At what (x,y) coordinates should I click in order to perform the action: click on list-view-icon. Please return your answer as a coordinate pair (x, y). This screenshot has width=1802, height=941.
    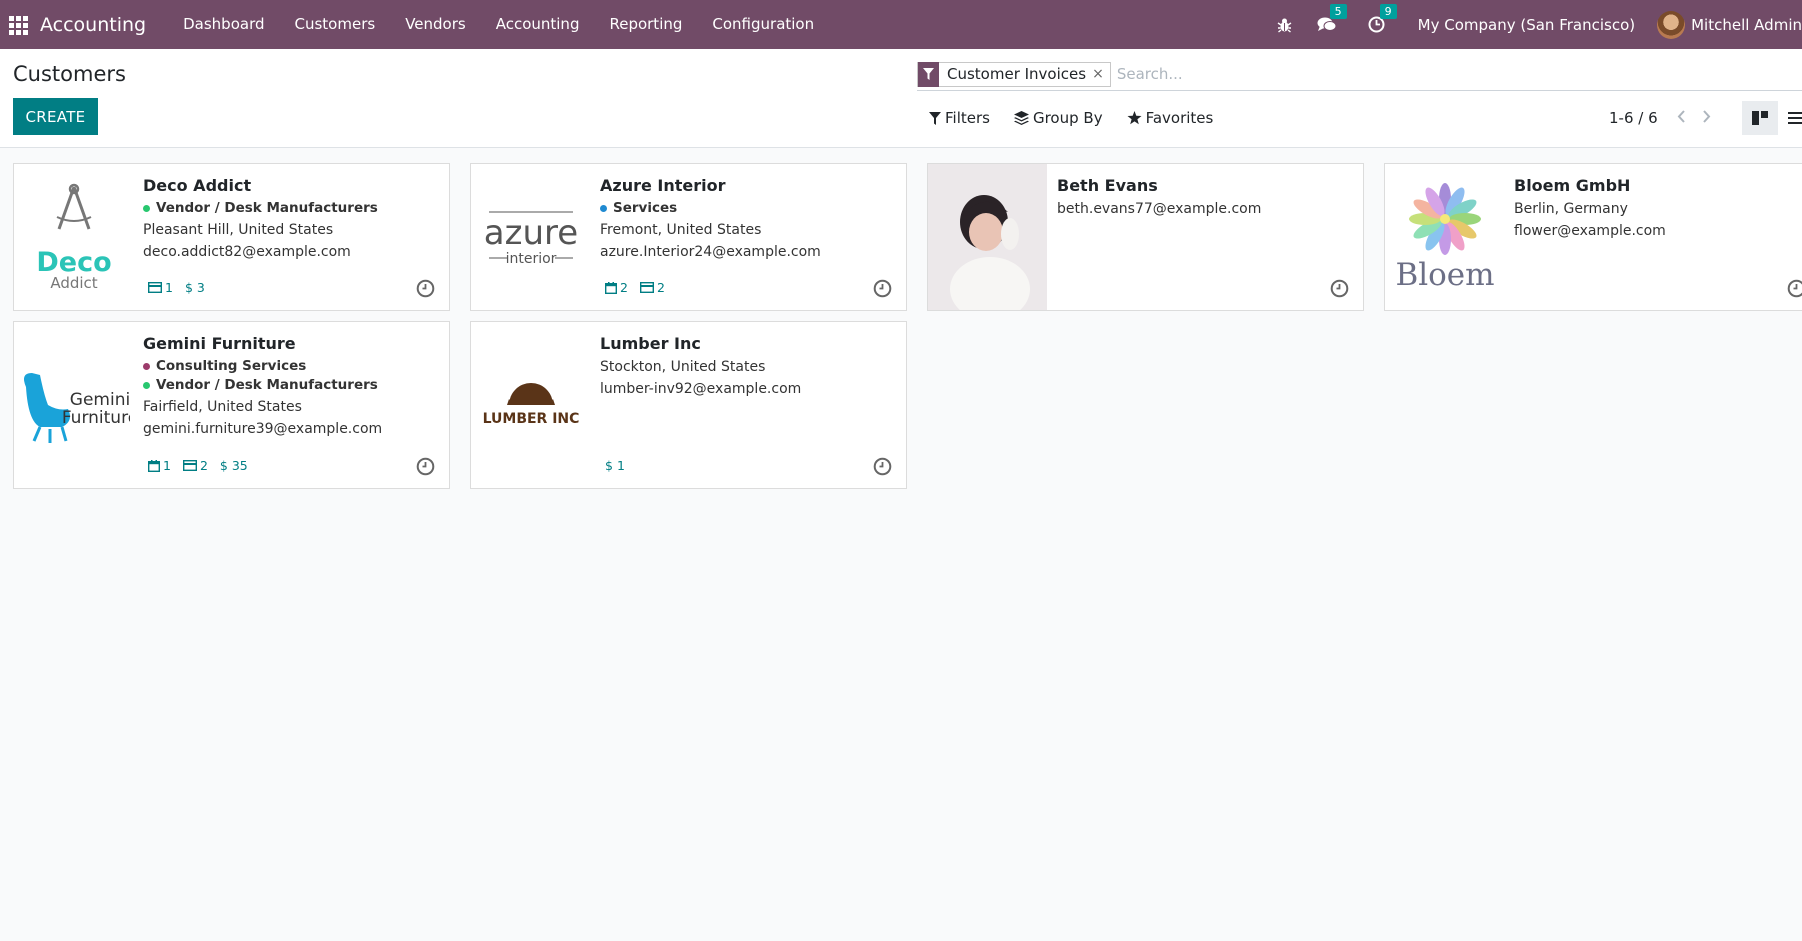
    Looking at the image, I should click on (1790, 118).